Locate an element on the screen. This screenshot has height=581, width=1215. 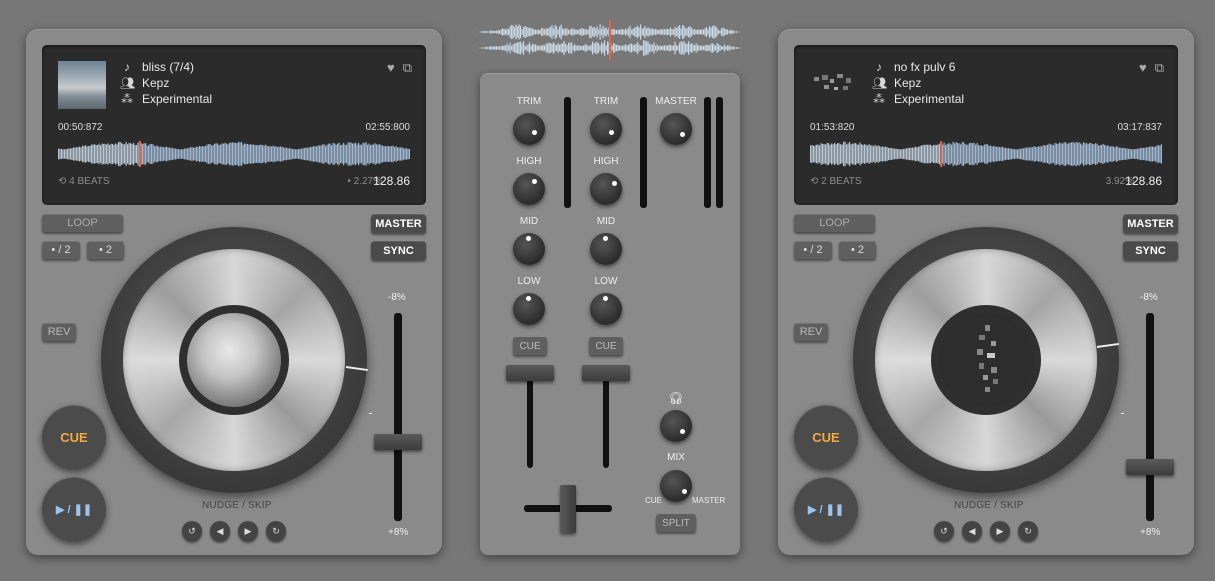
low-knob-b is located at coordinates (606, 309).